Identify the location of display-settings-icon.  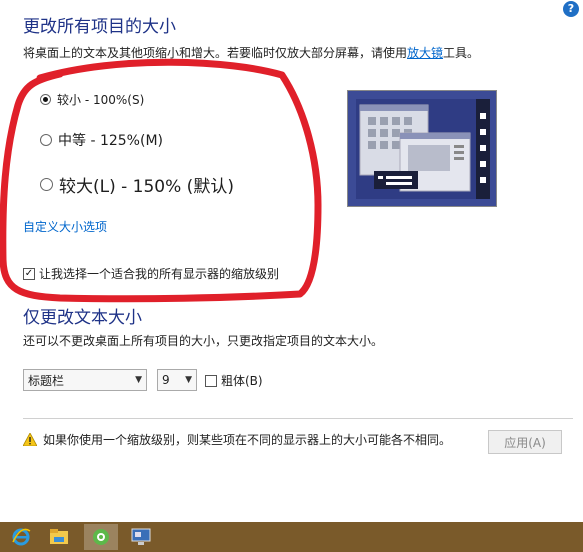
(141, 537).